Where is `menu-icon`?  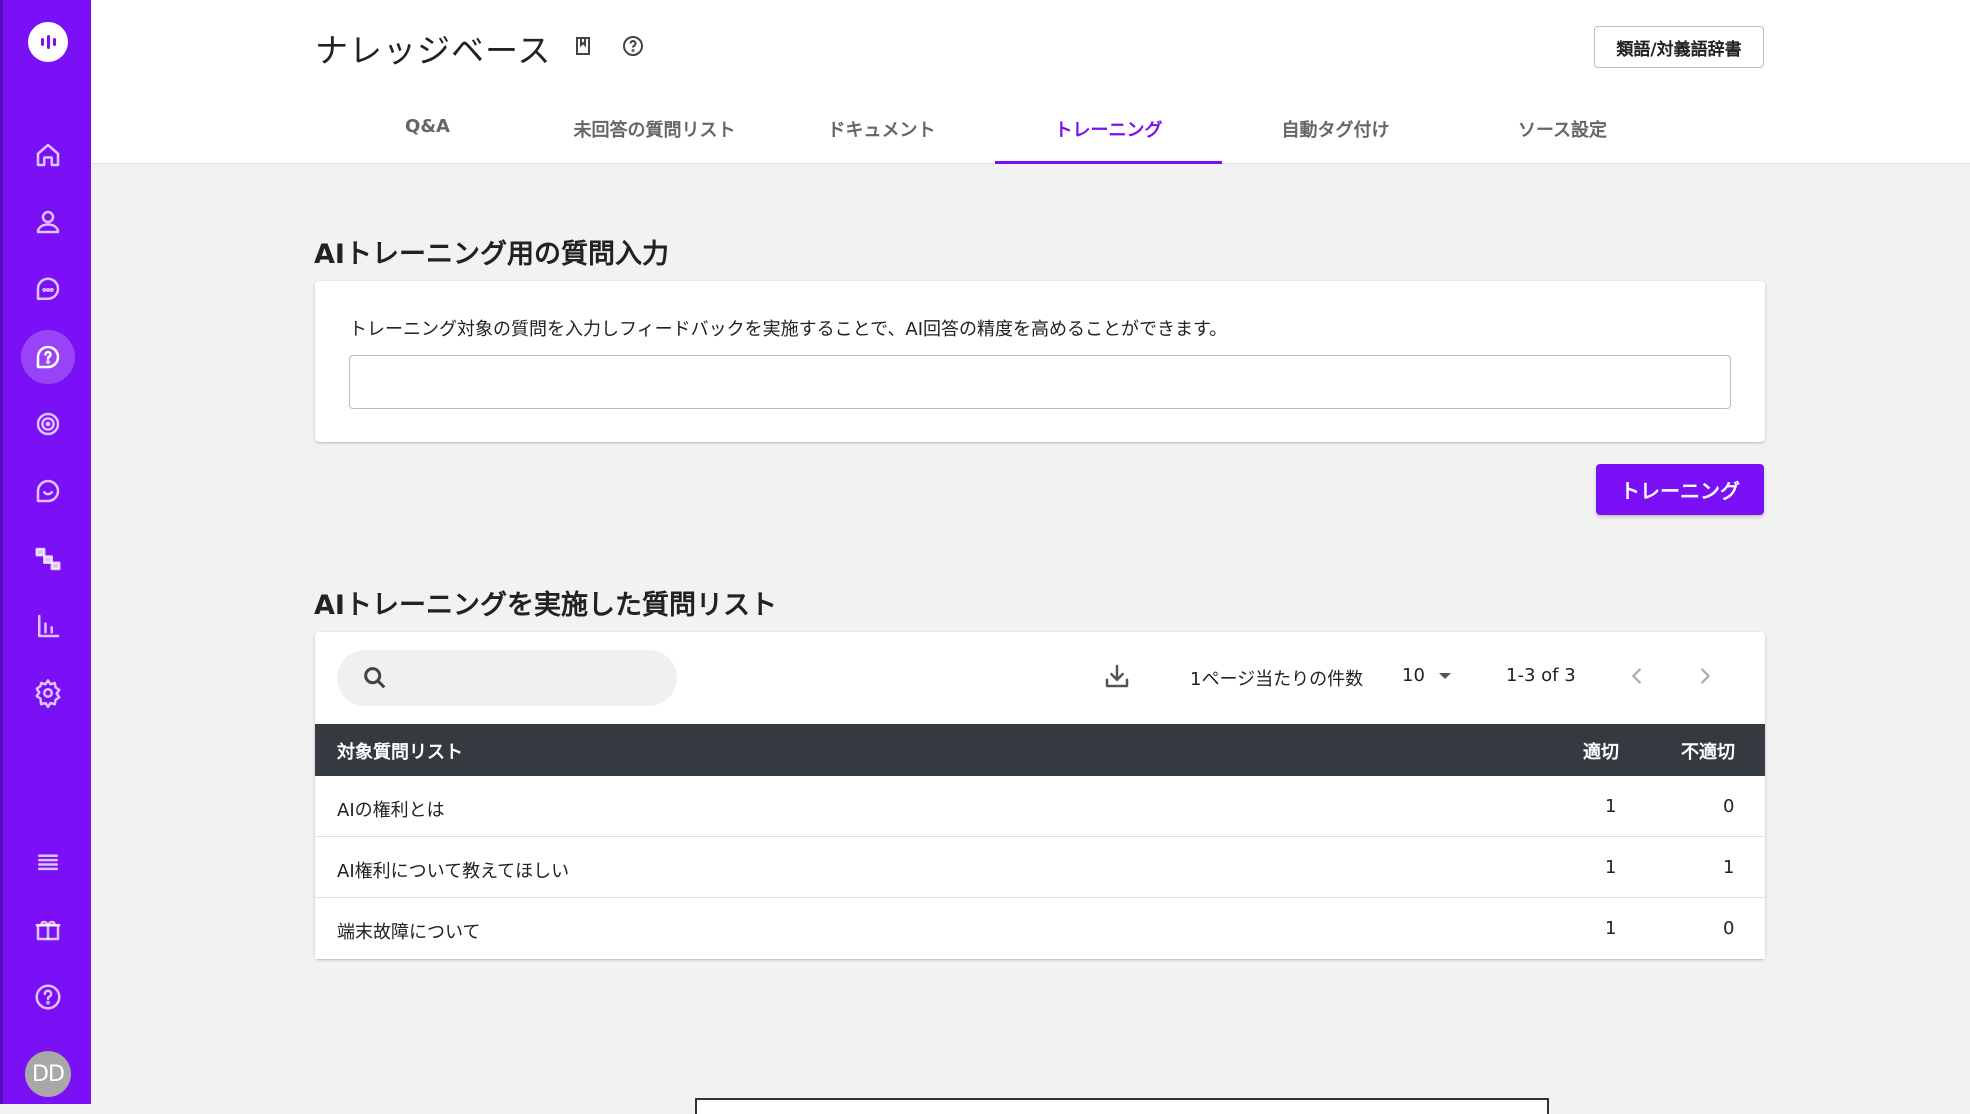 menu-icon is located at coordinates (48, 862).